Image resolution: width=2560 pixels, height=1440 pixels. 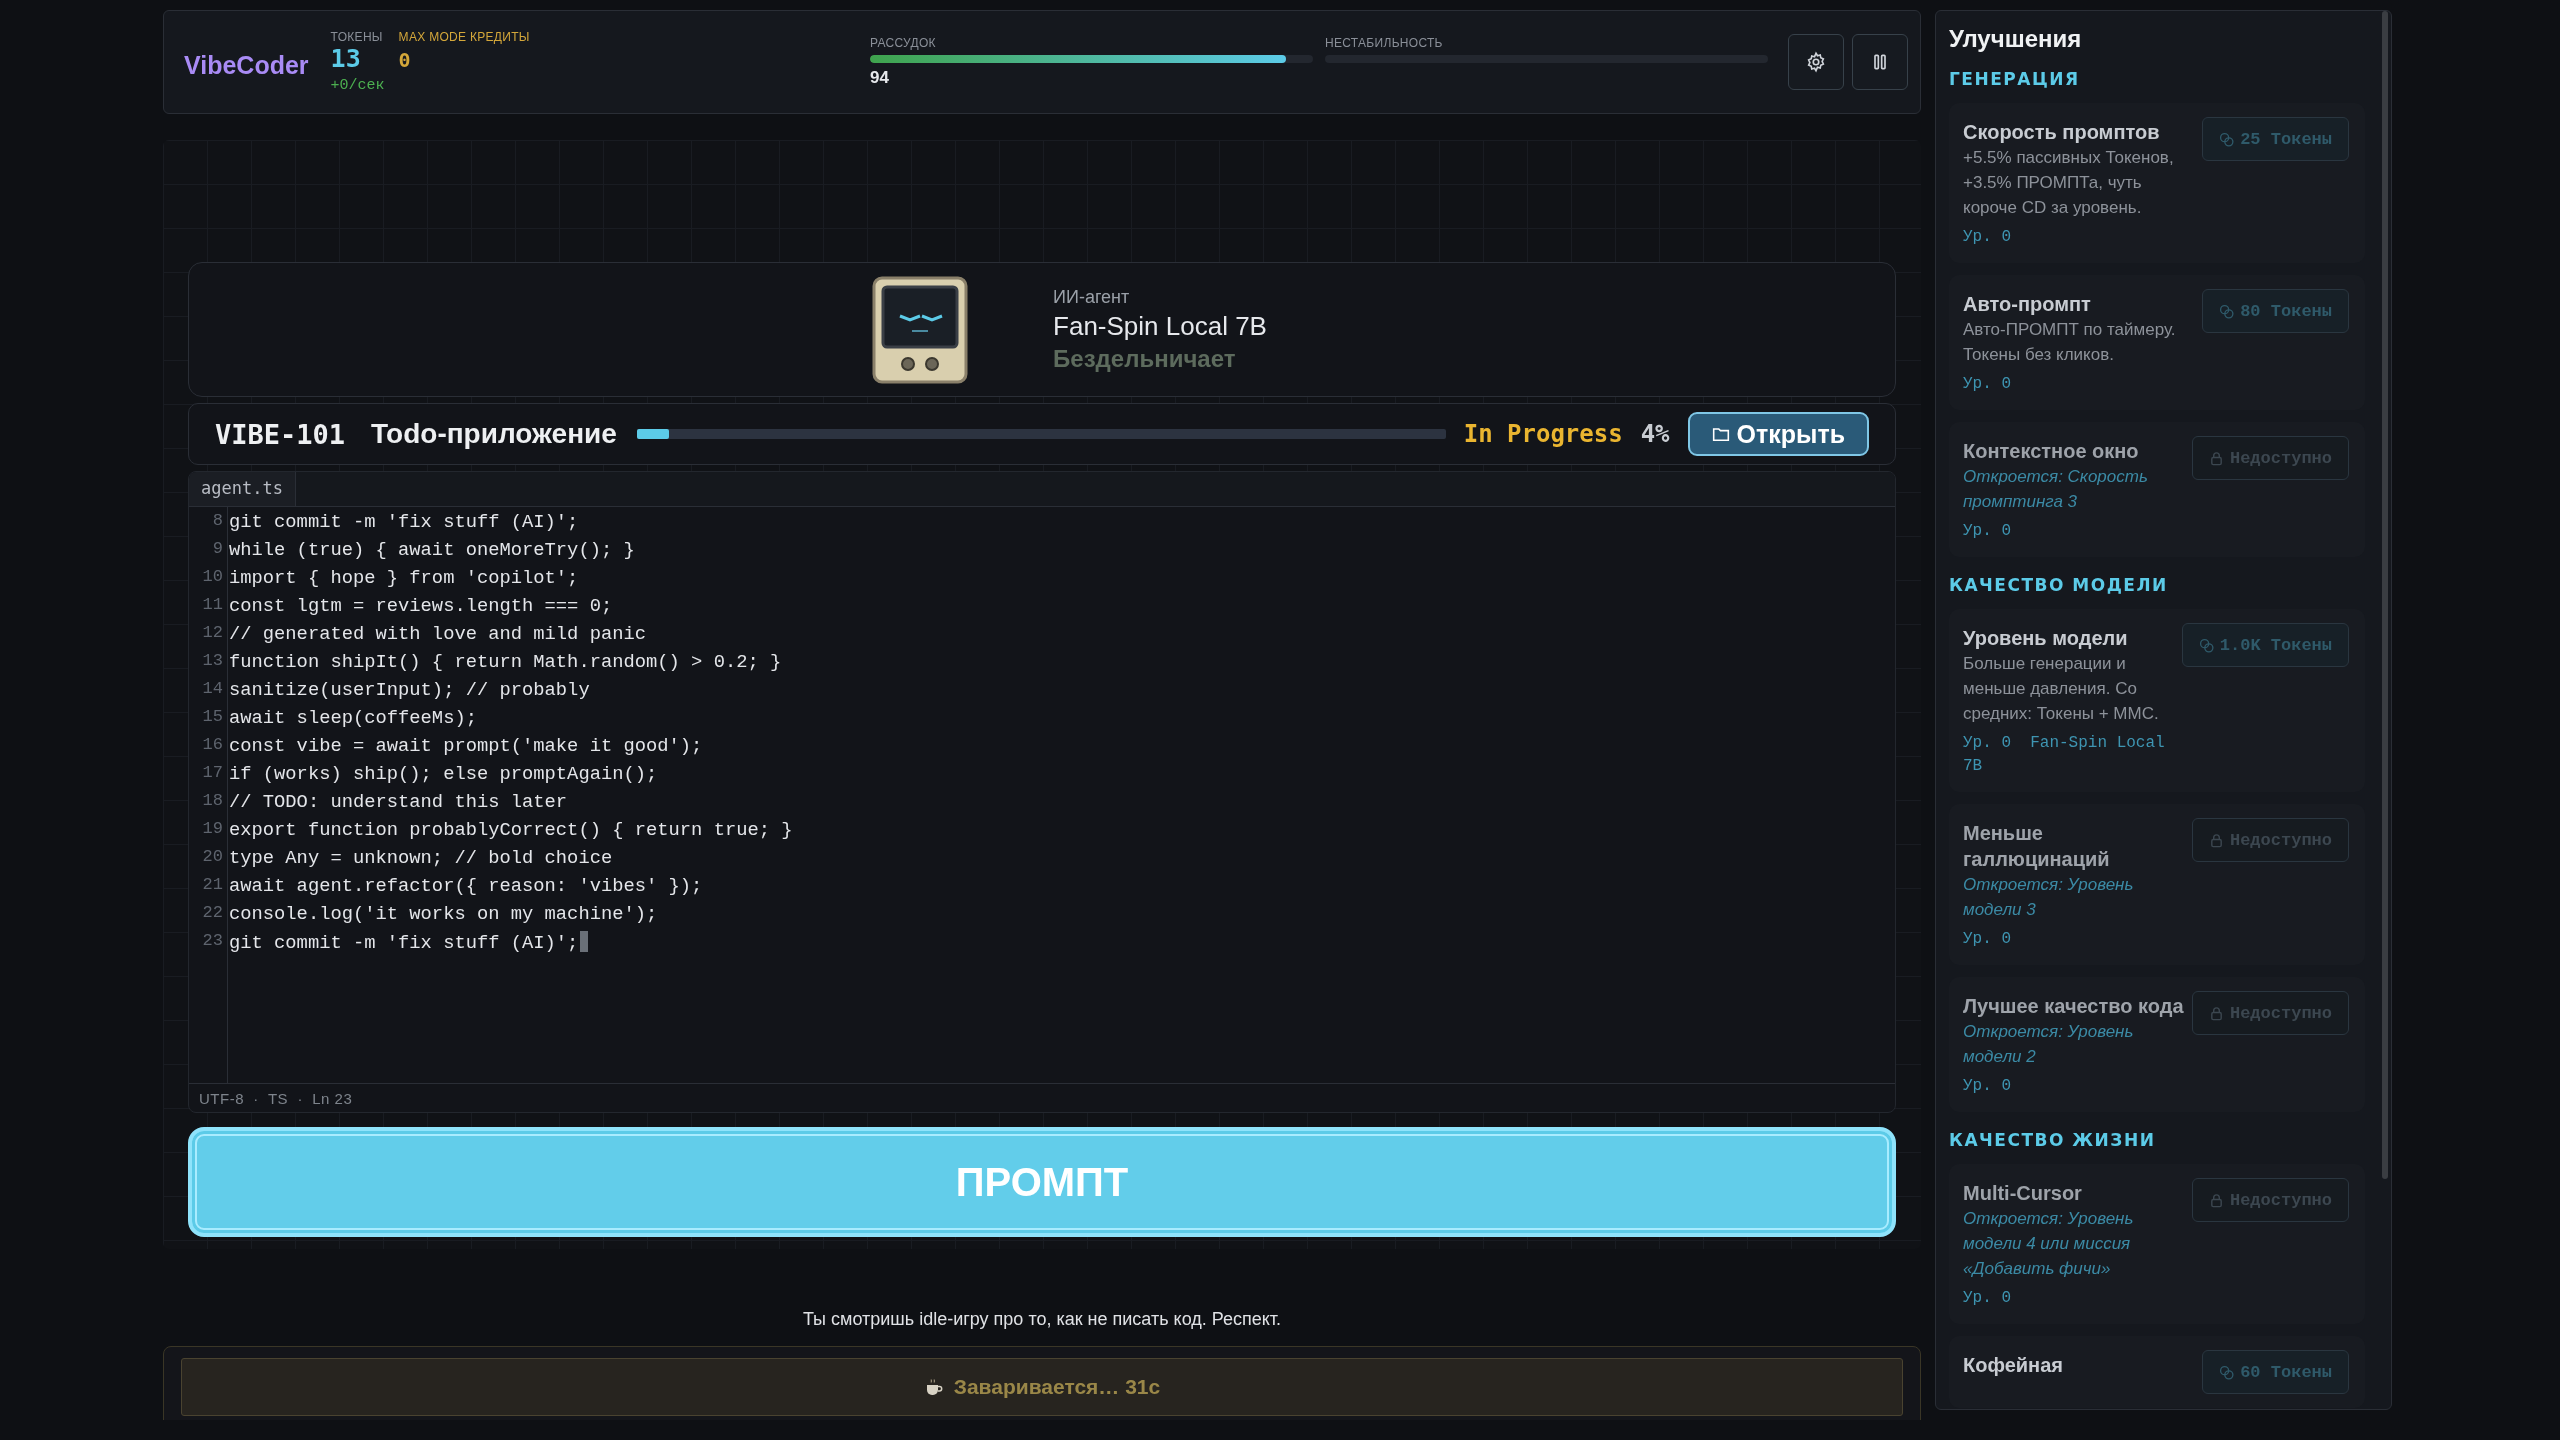 I want to click on code-line: if (works) ship(); else promptAgain();, so click(x=443, y=775).